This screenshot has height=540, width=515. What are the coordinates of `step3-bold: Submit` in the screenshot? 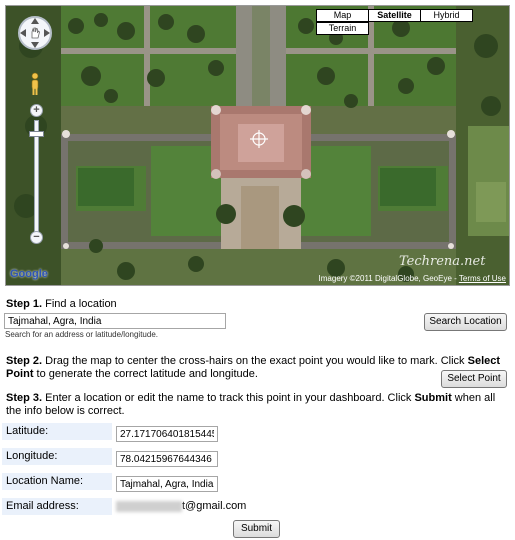 It's located at (433, 398).